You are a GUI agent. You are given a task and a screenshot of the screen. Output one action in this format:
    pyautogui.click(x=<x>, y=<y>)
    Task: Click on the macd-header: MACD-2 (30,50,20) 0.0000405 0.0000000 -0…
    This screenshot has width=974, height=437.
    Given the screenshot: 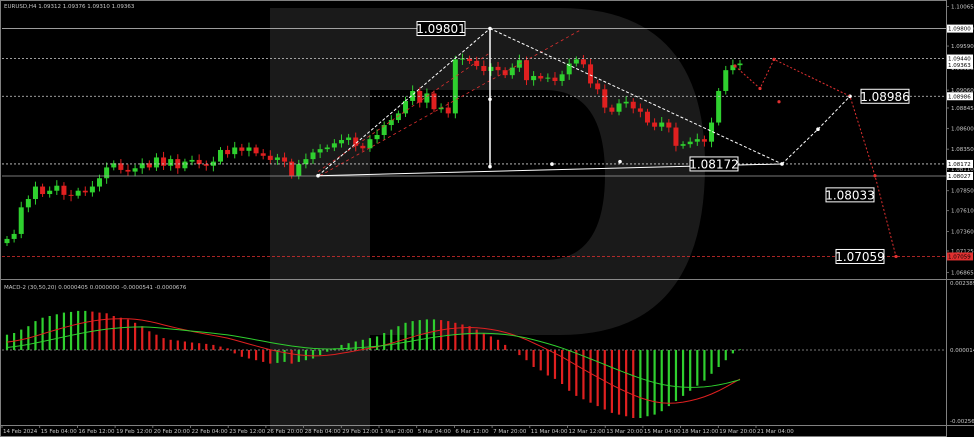 What is the action you would take?
    pyautogui.click(x=95, y=288)
    